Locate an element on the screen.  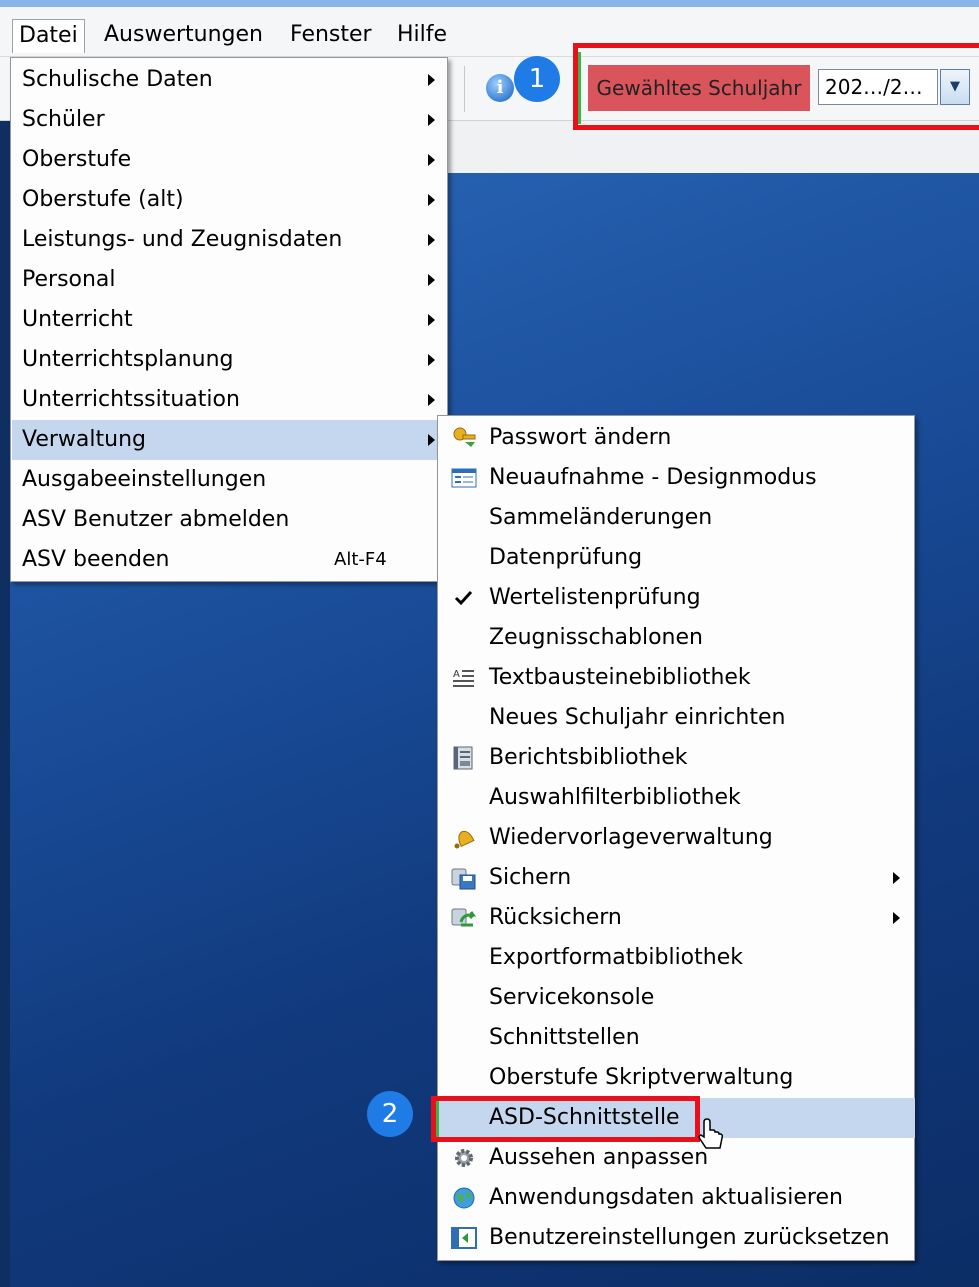
menu-item-textbausteinebibliothek: A Textbausteinebibliothek is located at coordinates (677, 678).